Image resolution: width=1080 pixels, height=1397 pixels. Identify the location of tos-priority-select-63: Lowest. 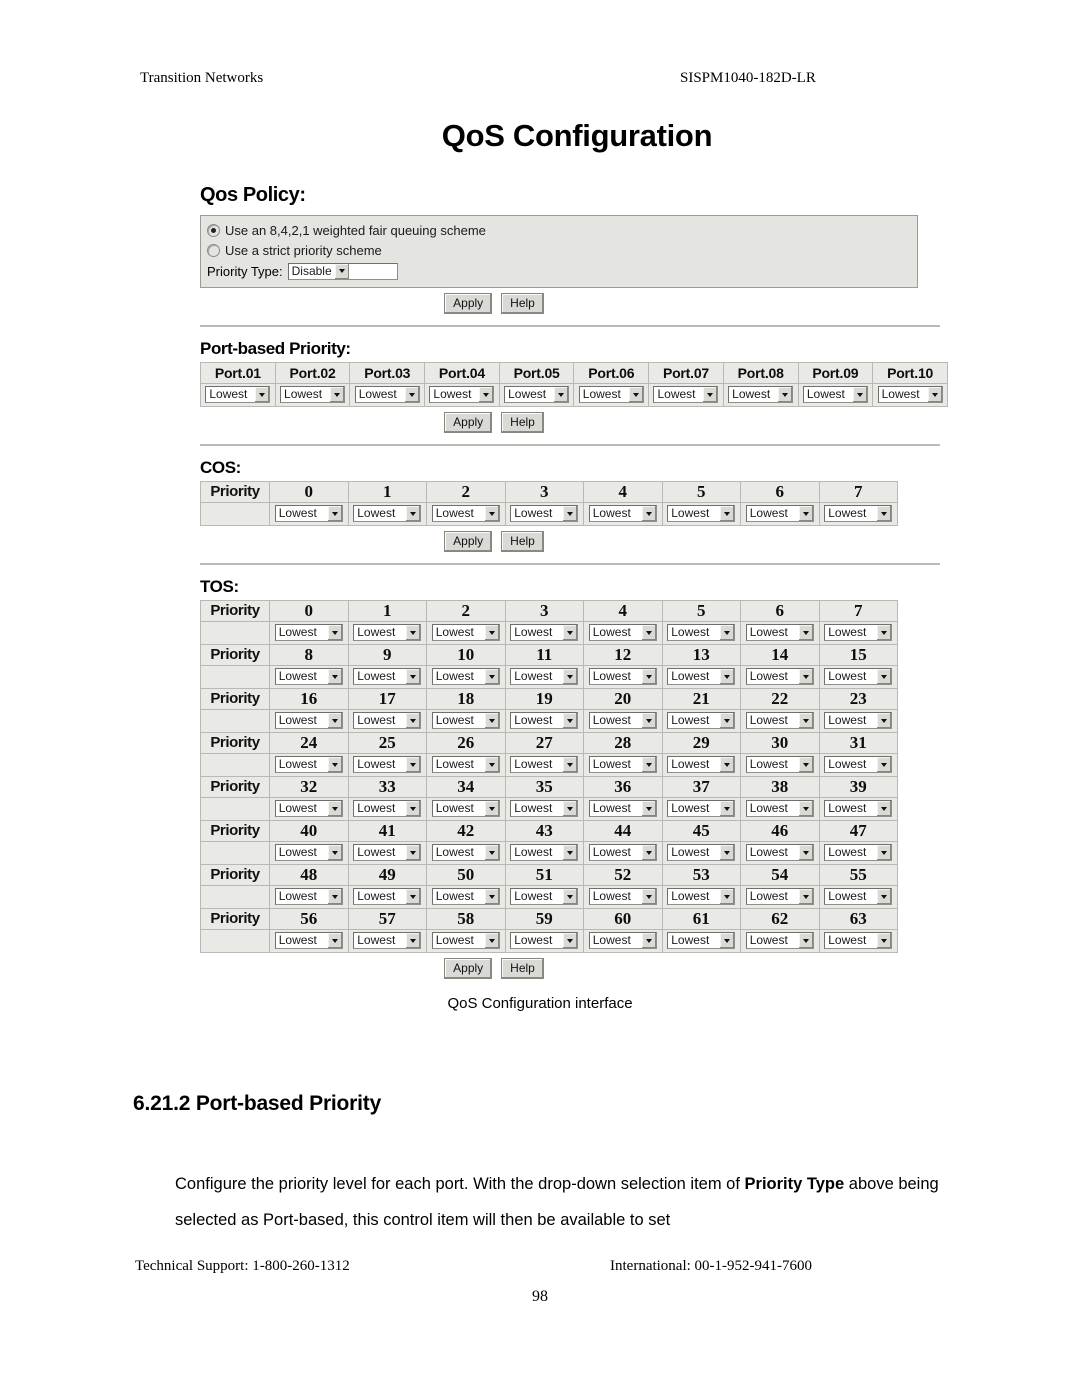
(858, 941).